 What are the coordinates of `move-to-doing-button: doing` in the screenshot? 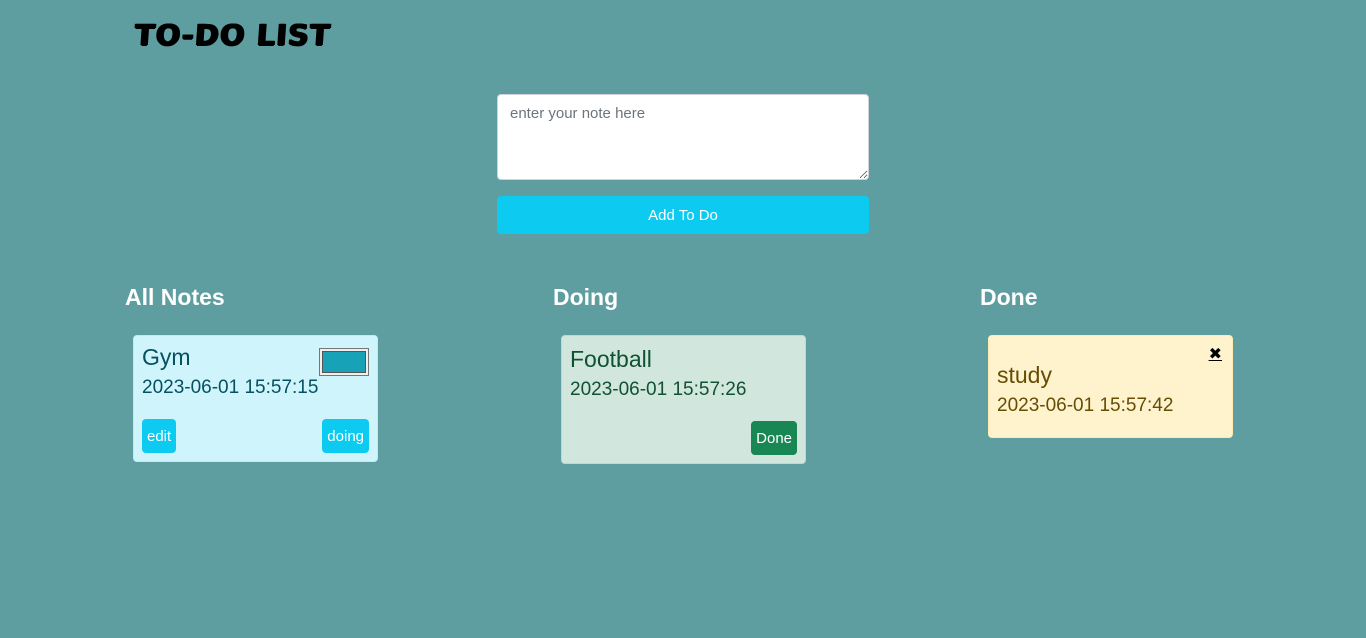 It's located at (345, 436).